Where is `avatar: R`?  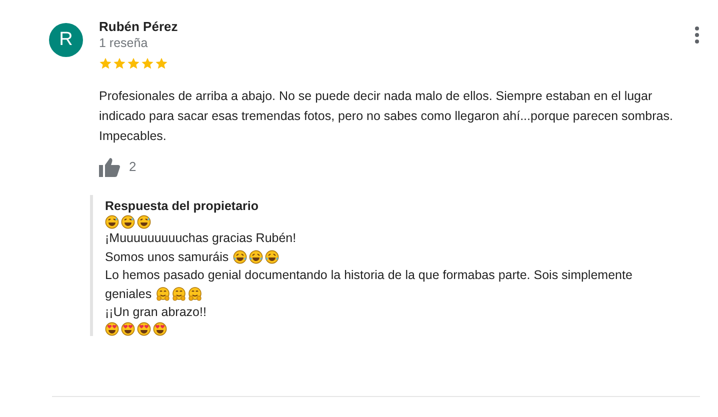 avatar: R is located at coordinates (66, 40).